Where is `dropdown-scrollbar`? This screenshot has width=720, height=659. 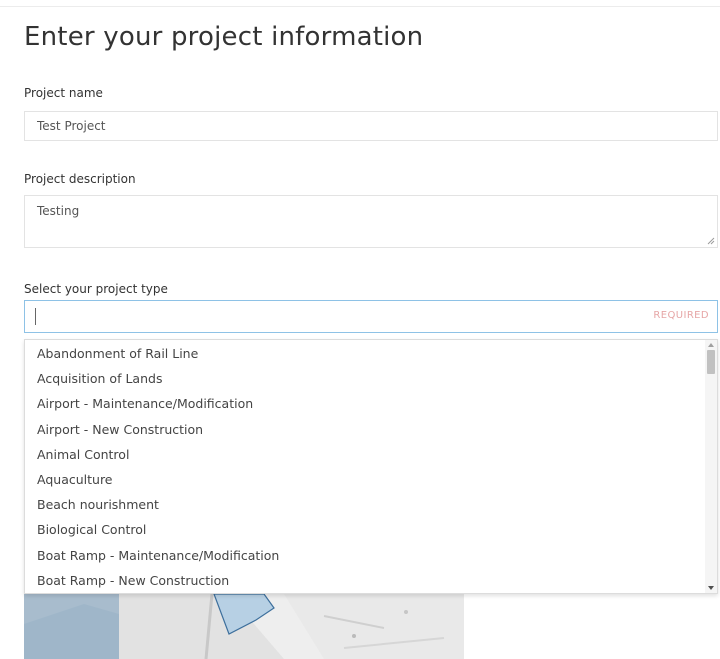 dropdown-scrollbar is located at coordinates (711, 466).